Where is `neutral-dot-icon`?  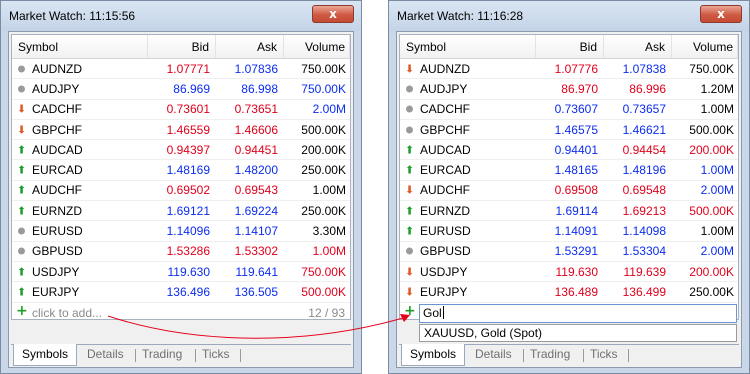 neutral-dot-icon is located at coordinates (409, 129).